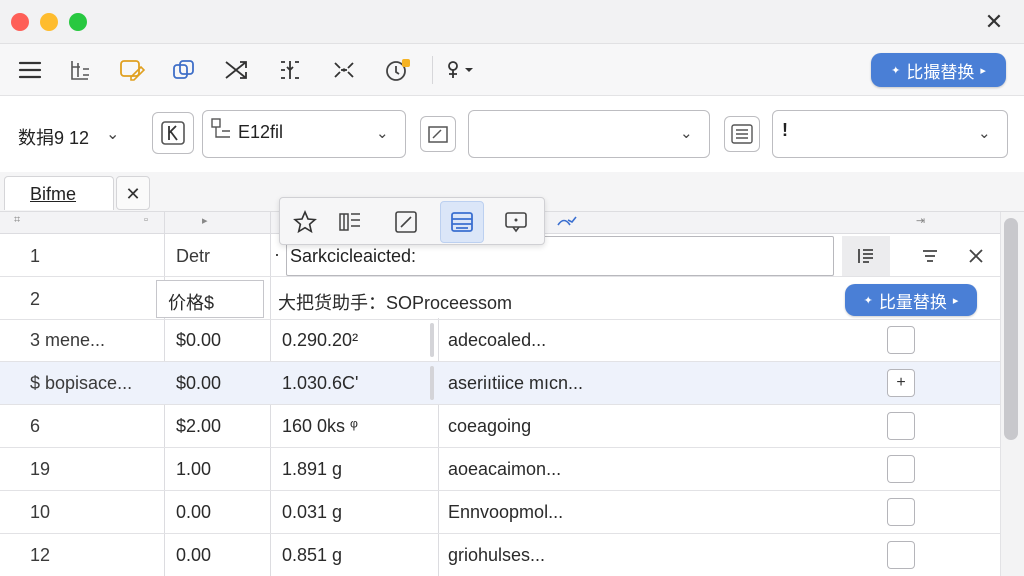 The width and height of the screenshot is (1024, 576). What do you see at coordinates (320, 426) in the screenshot?
I see `cell-value: 160 0ks ᵠ` at bounding box center [320, 426].